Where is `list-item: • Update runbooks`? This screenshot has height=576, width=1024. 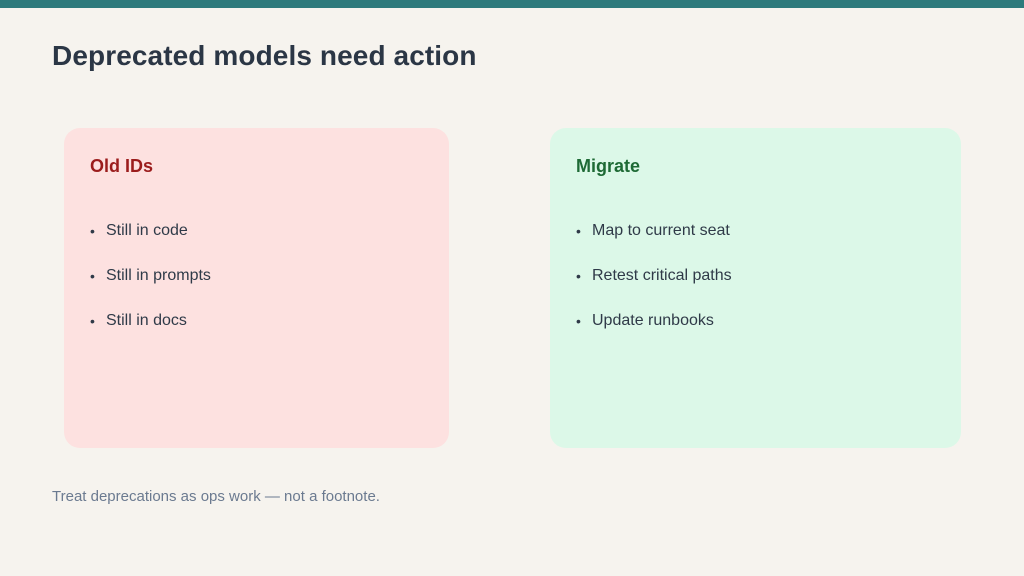
list-item: • Update runbooks is located at coordinates (654, 321).